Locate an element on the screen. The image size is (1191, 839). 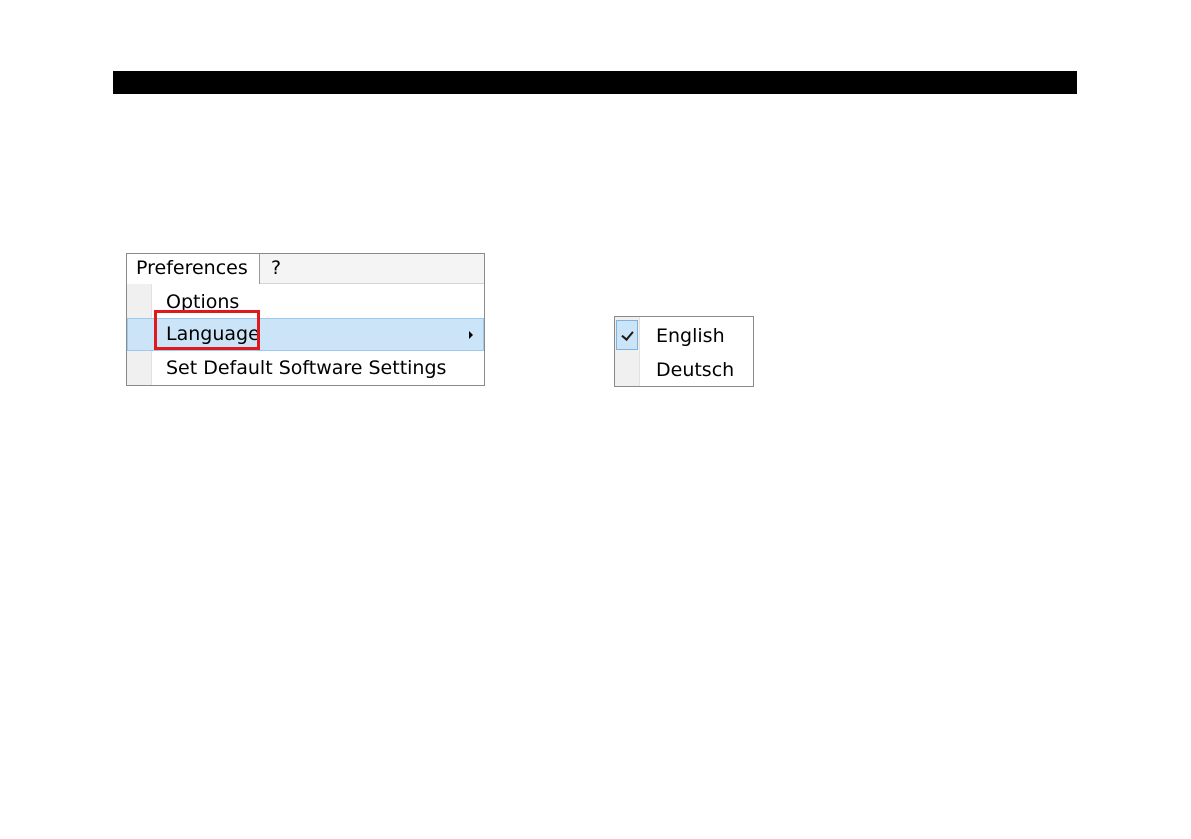
menu-preferences: Preferences is located at coordinates (193, 269).